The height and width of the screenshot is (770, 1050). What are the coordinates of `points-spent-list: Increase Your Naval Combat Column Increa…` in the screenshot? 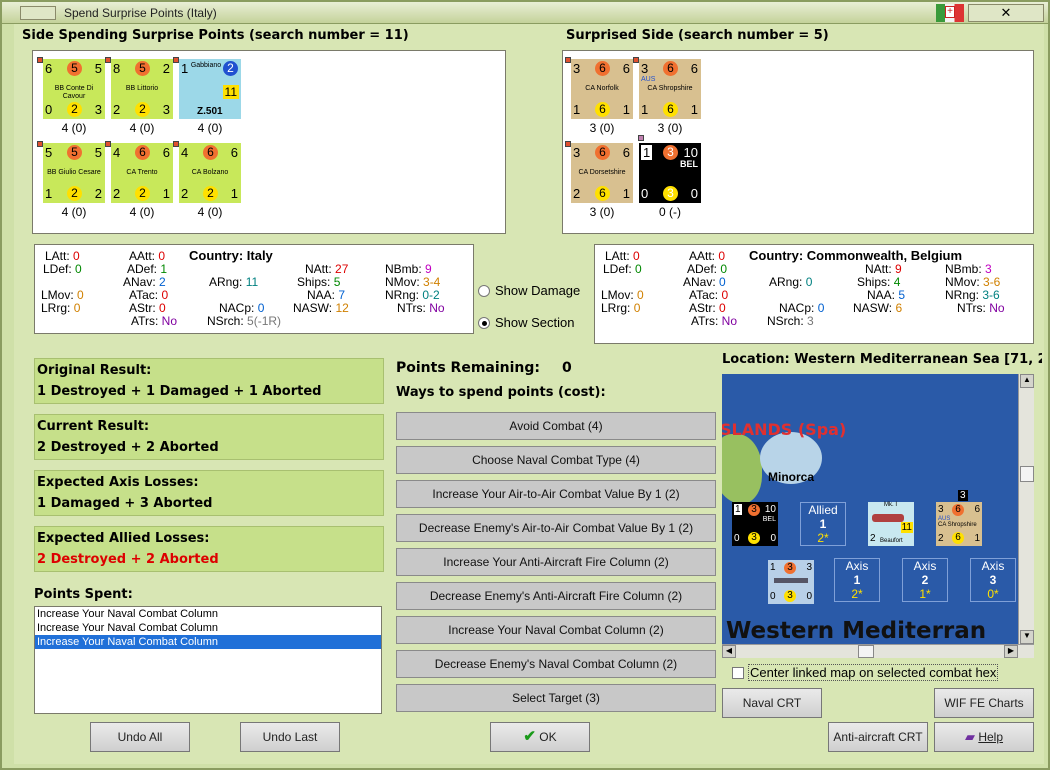 It's located at (208, 660).